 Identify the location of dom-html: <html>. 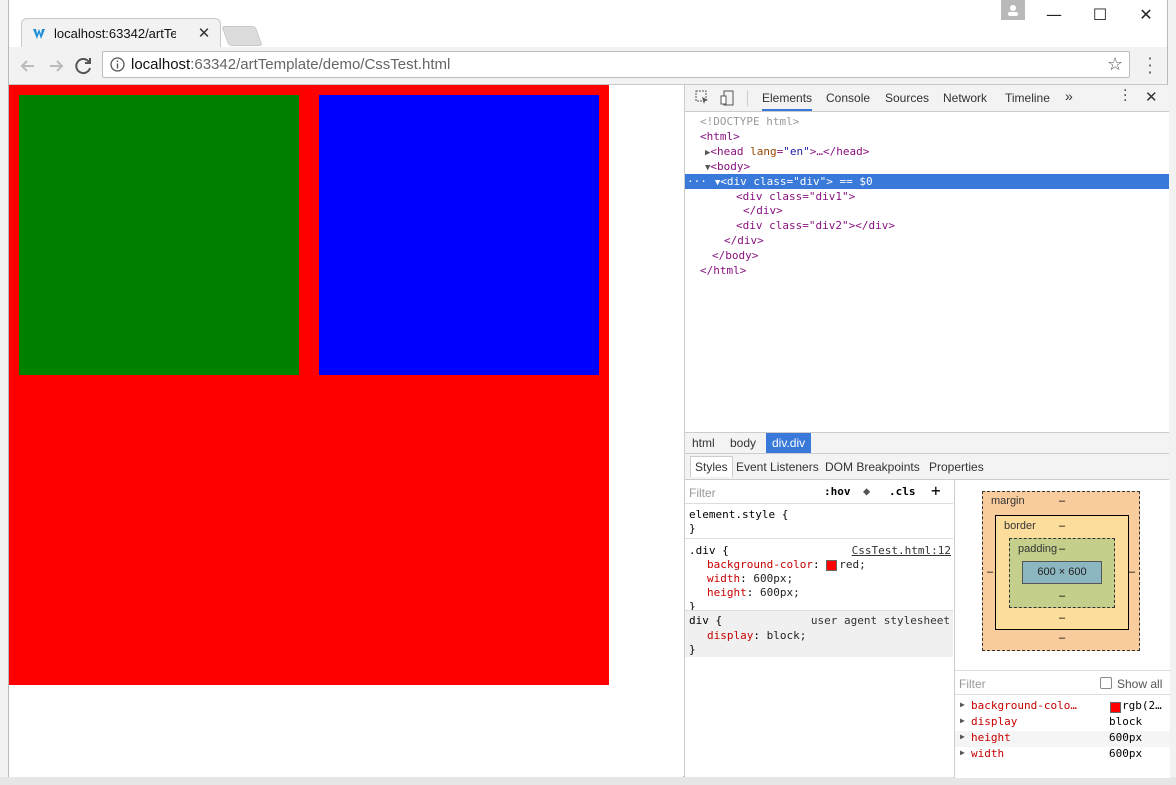
(927, 136).